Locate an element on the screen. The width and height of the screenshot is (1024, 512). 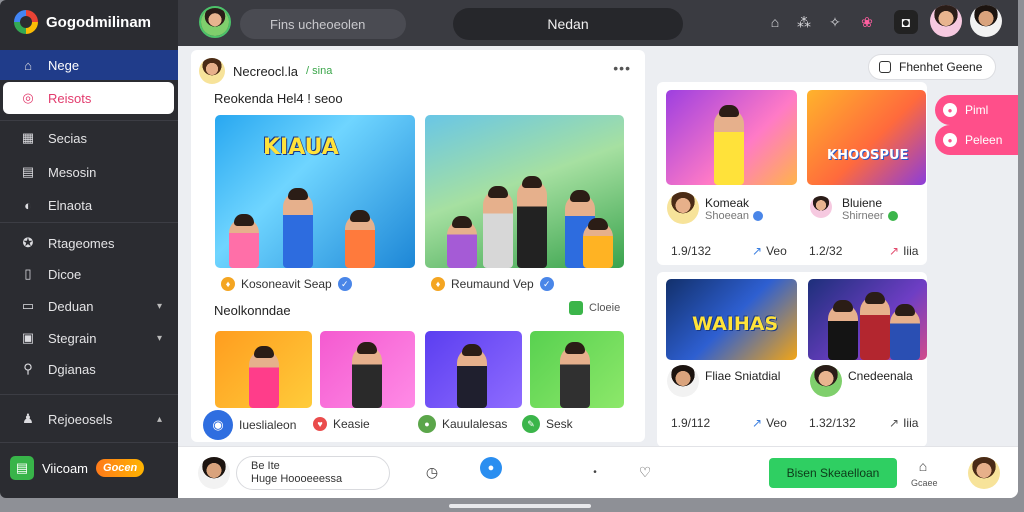
sidebar-item-elnaota: ◐ Elnaota is located at coordinates (89, 205).